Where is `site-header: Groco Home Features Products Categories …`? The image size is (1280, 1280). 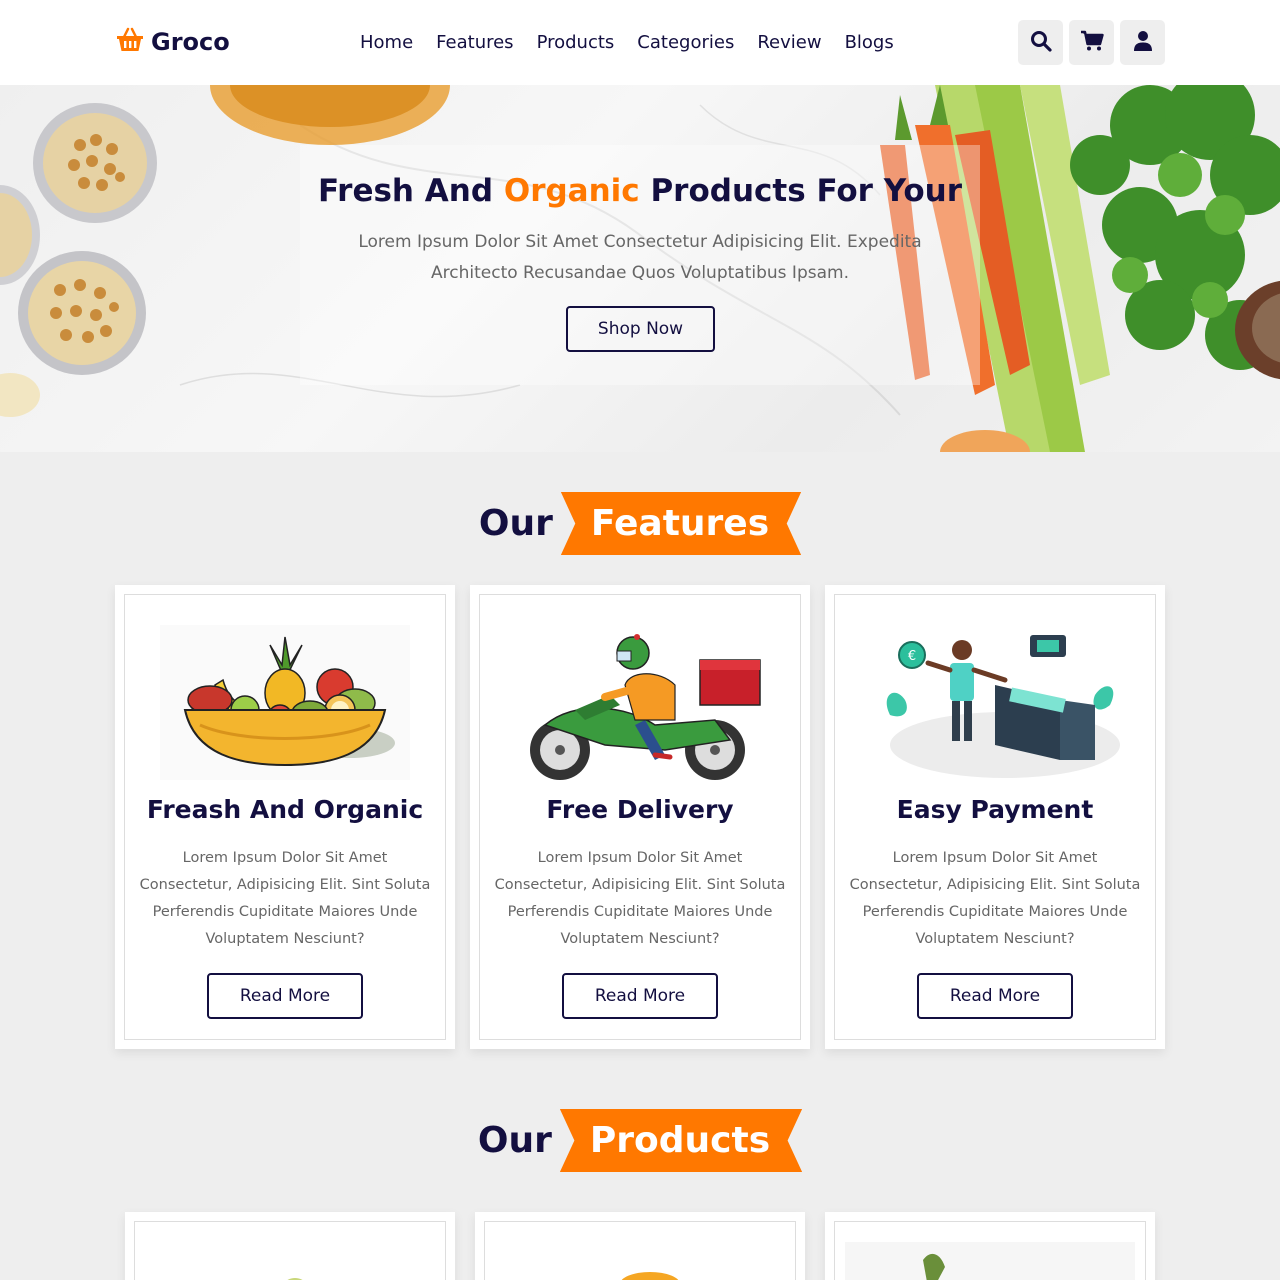
site-header: Groco Home Features Products Categories … is located at coordinates (640, 42).